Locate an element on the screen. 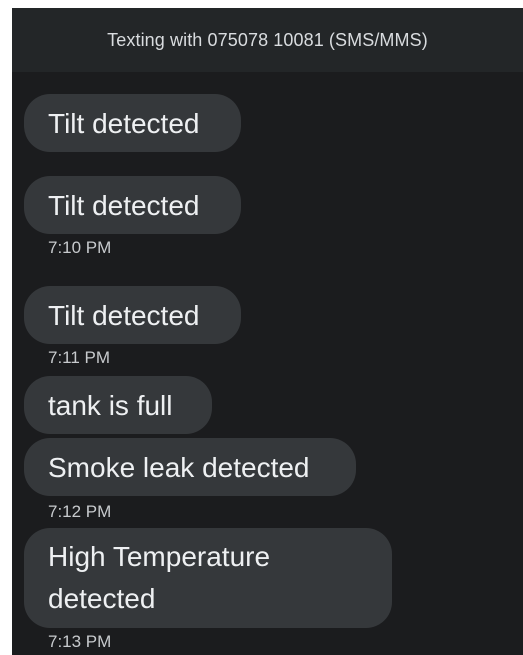 The image size is (523, 655). conversation-title: Texting with 075078 10081 (SMS/MMS) is located at coordinates (267, 39).